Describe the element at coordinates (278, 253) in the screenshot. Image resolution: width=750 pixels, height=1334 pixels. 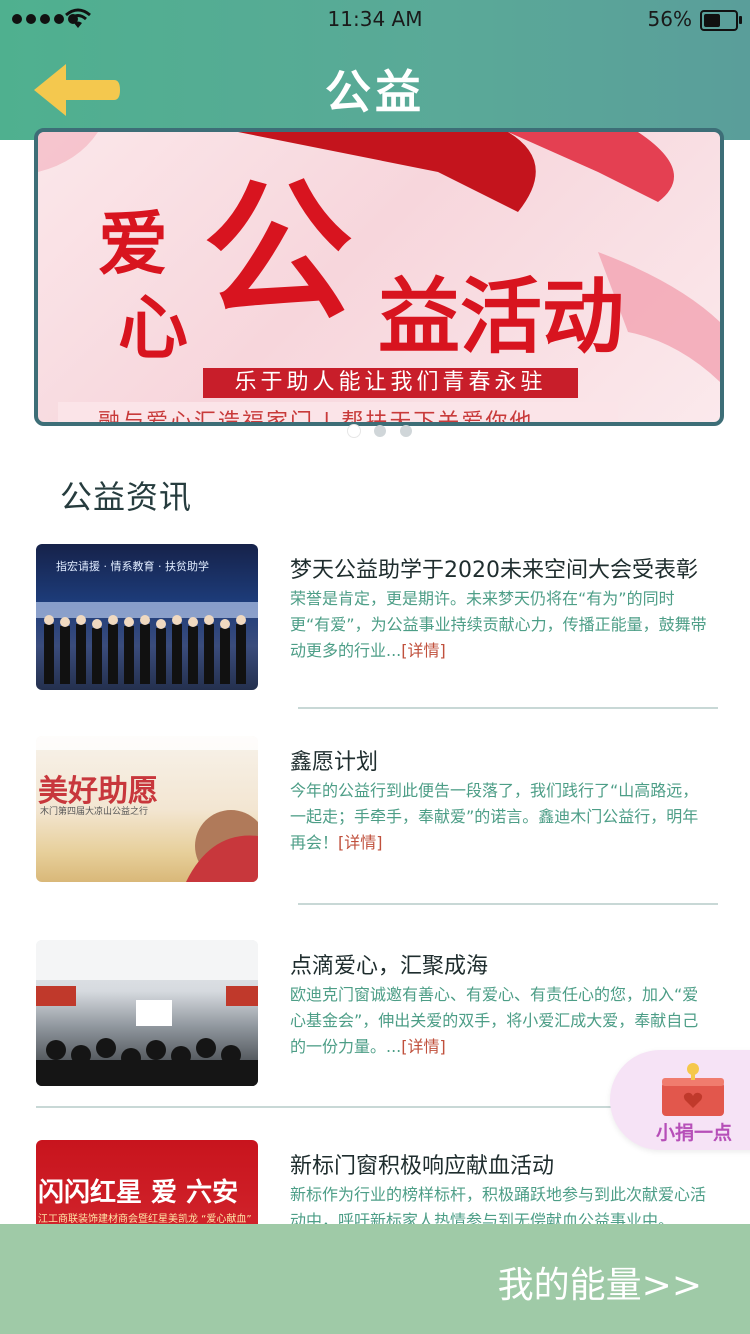
I see `banner-text-gong: 公` at that location.